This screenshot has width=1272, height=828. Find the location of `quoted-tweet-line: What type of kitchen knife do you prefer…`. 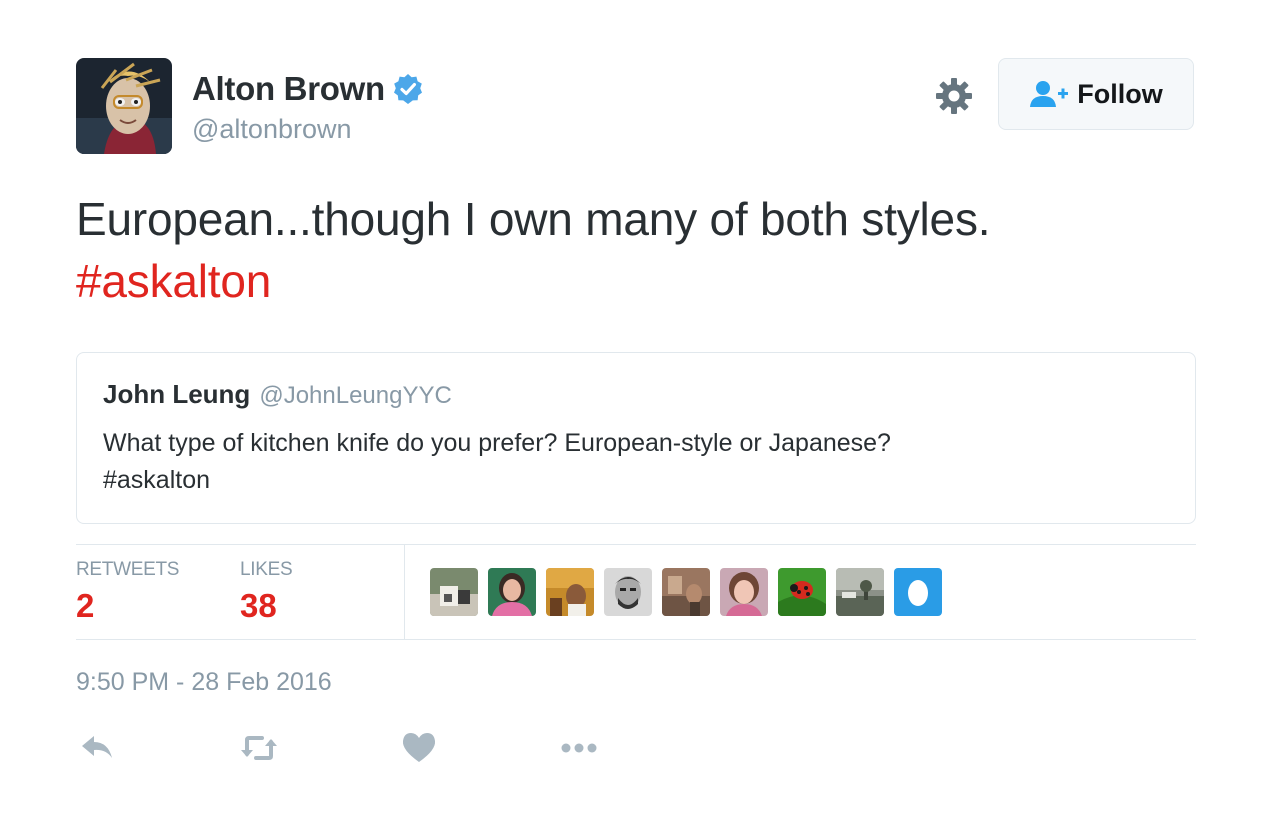

quoted-tweet-line: What type of kitchen knife do you prefer… is located at coordinates (497, 443).